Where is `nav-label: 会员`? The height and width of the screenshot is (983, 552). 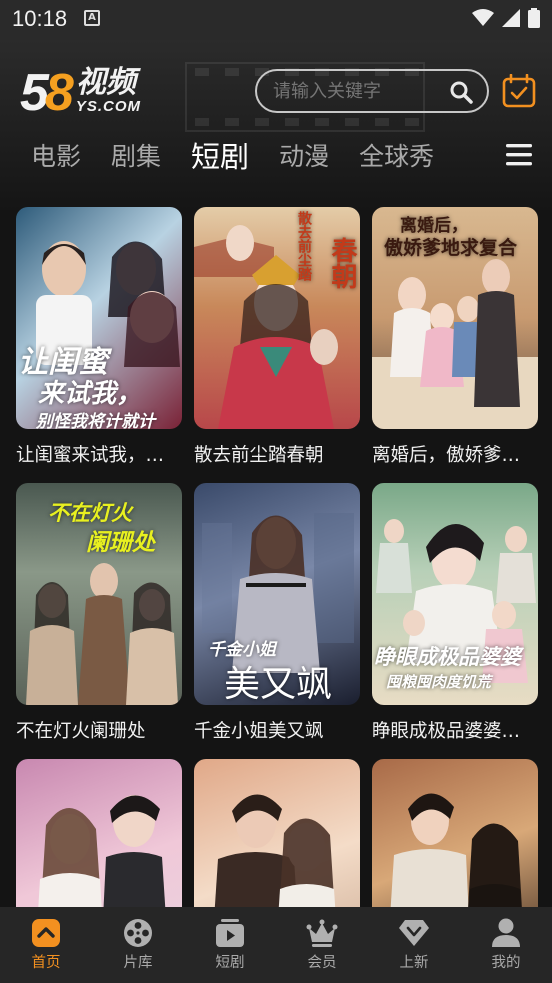 nav-label: 会员 is located at coordinates (322, 963).